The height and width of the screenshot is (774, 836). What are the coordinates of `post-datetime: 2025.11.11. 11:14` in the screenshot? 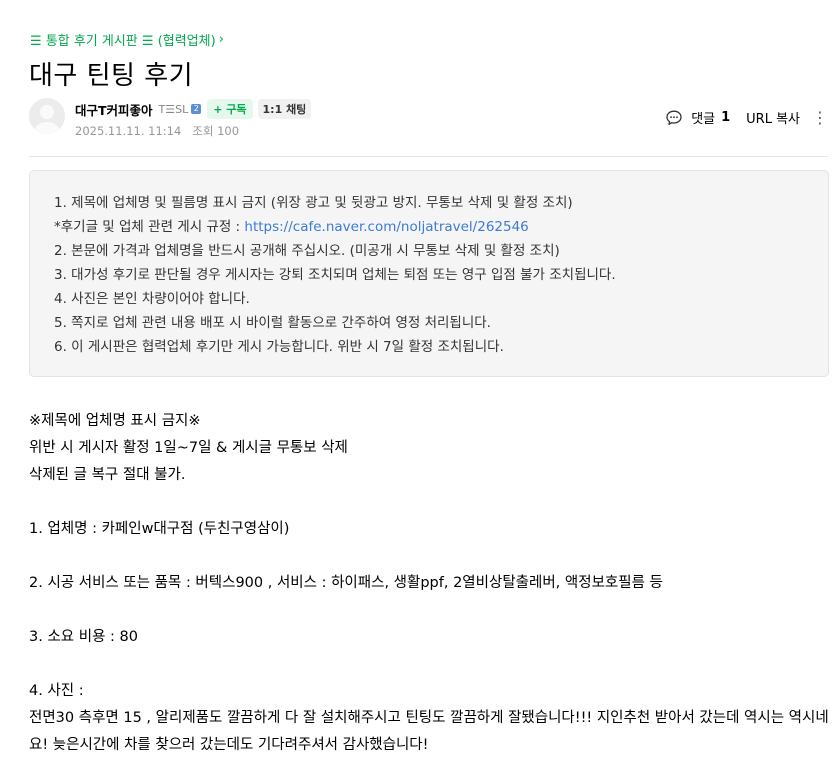 It's located at (128, 131).